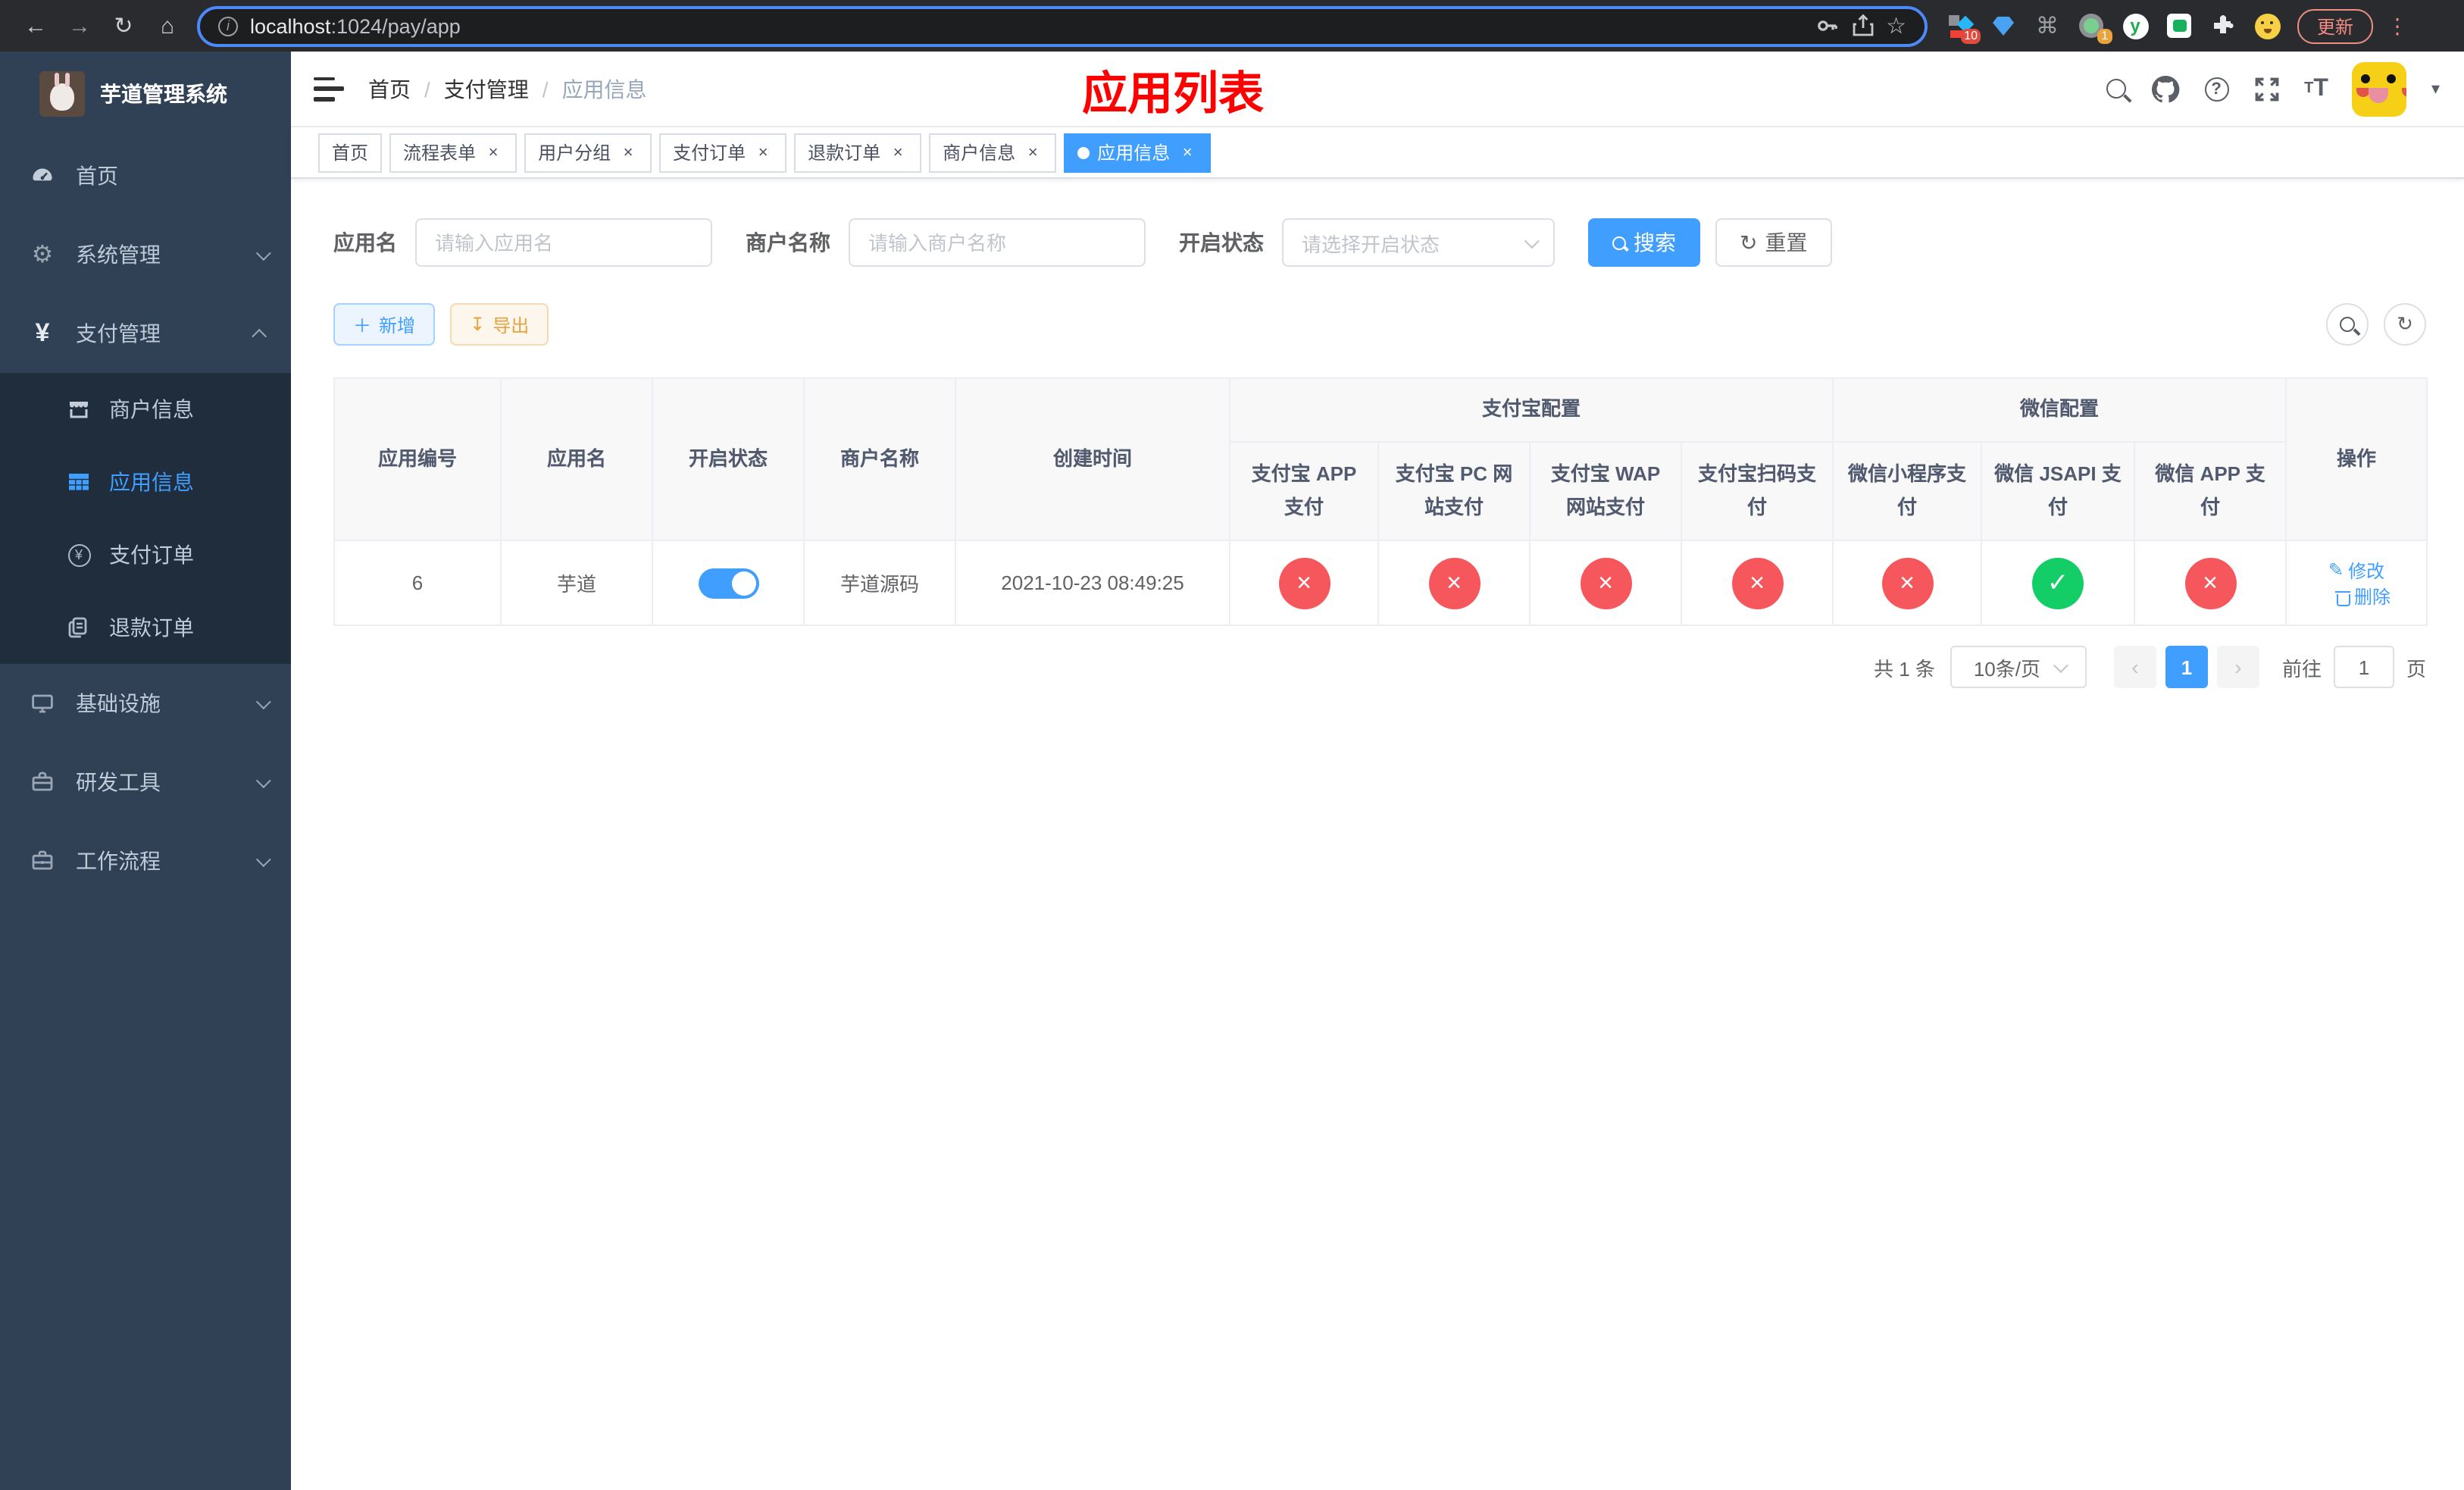 Image resolution: width=2464 pixels, height=1490 pixels. Describe the element at coordinates (42, 333) in the screenshot. I see `yen-icon: ¥` at that location.